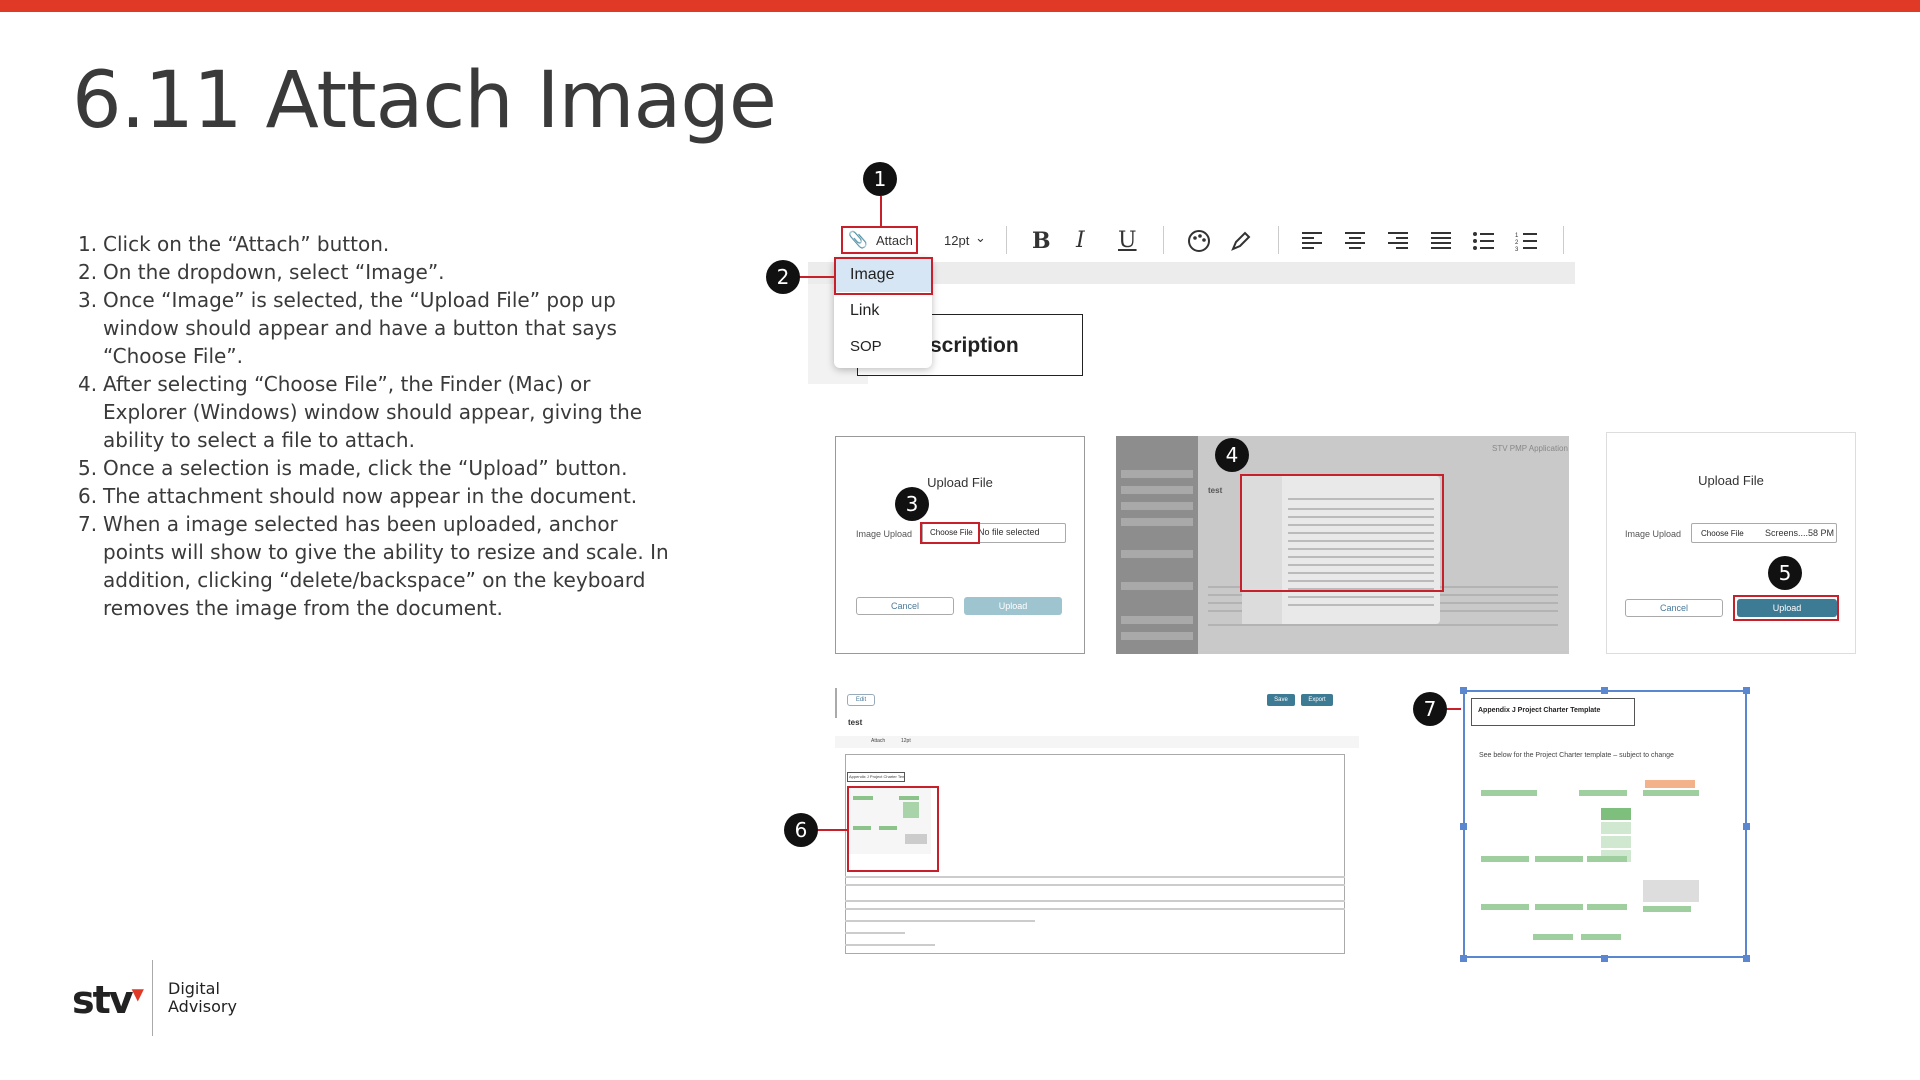  I want to click on resize-handle-nw, so click(1463, 690).